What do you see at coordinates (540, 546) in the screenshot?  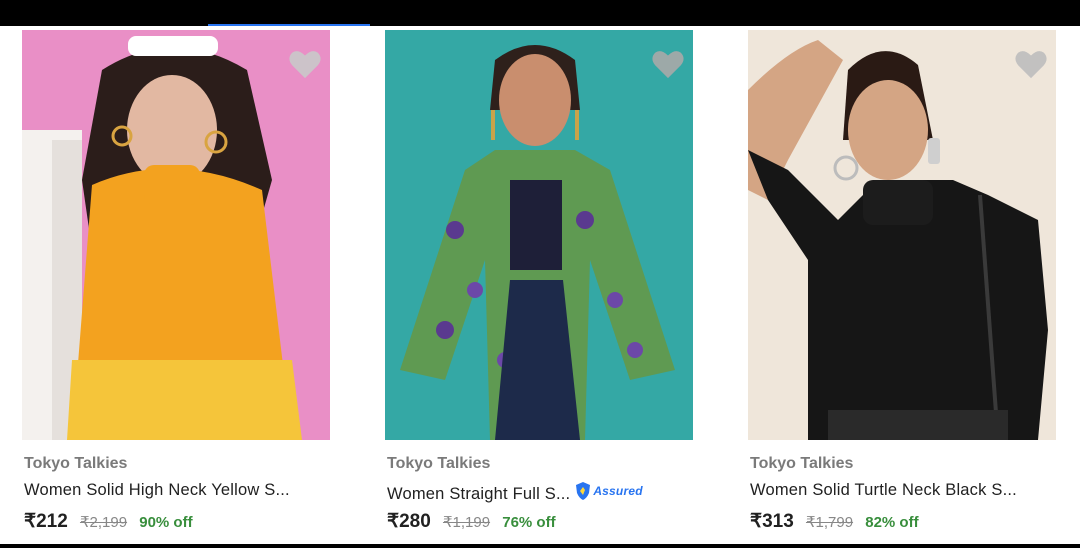 I see `bottom-bar` at bounding box center [540, 546].